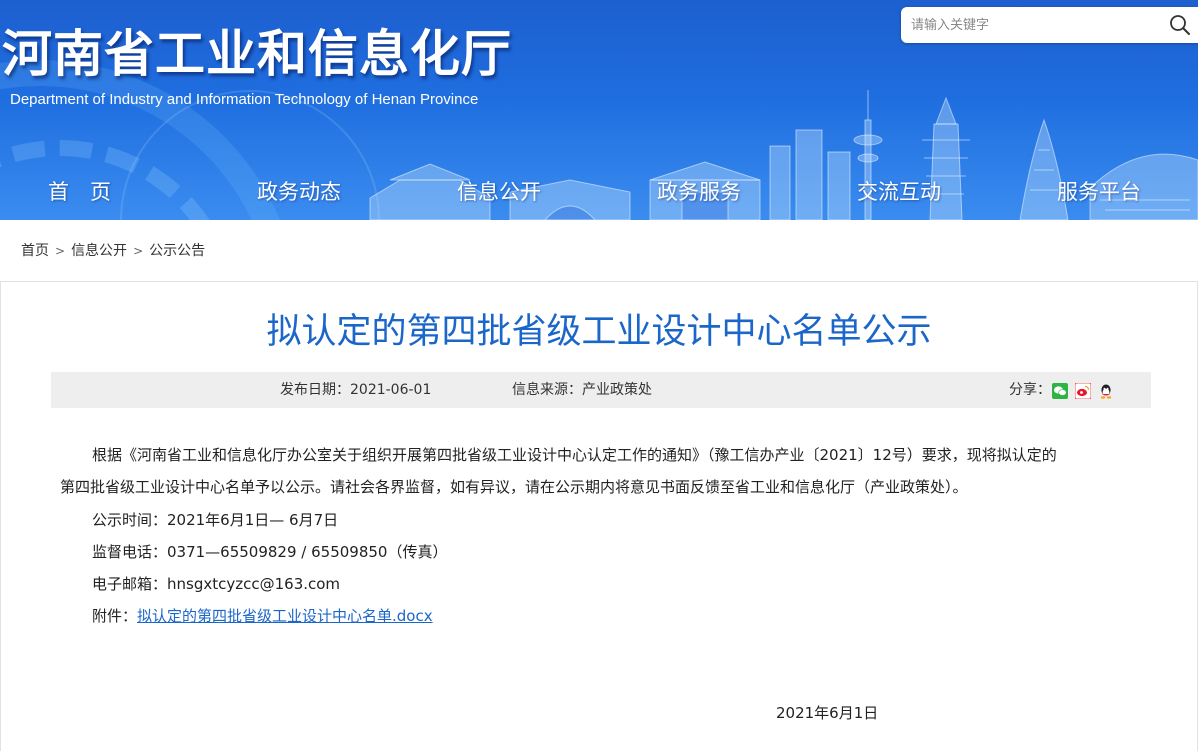  What do you see at coordinates (270, 552) in the screenshot?
I see `supervision-phone: 监督电话：0371—65509829 / 65509850（传真）` at bounding box center [270, 552].